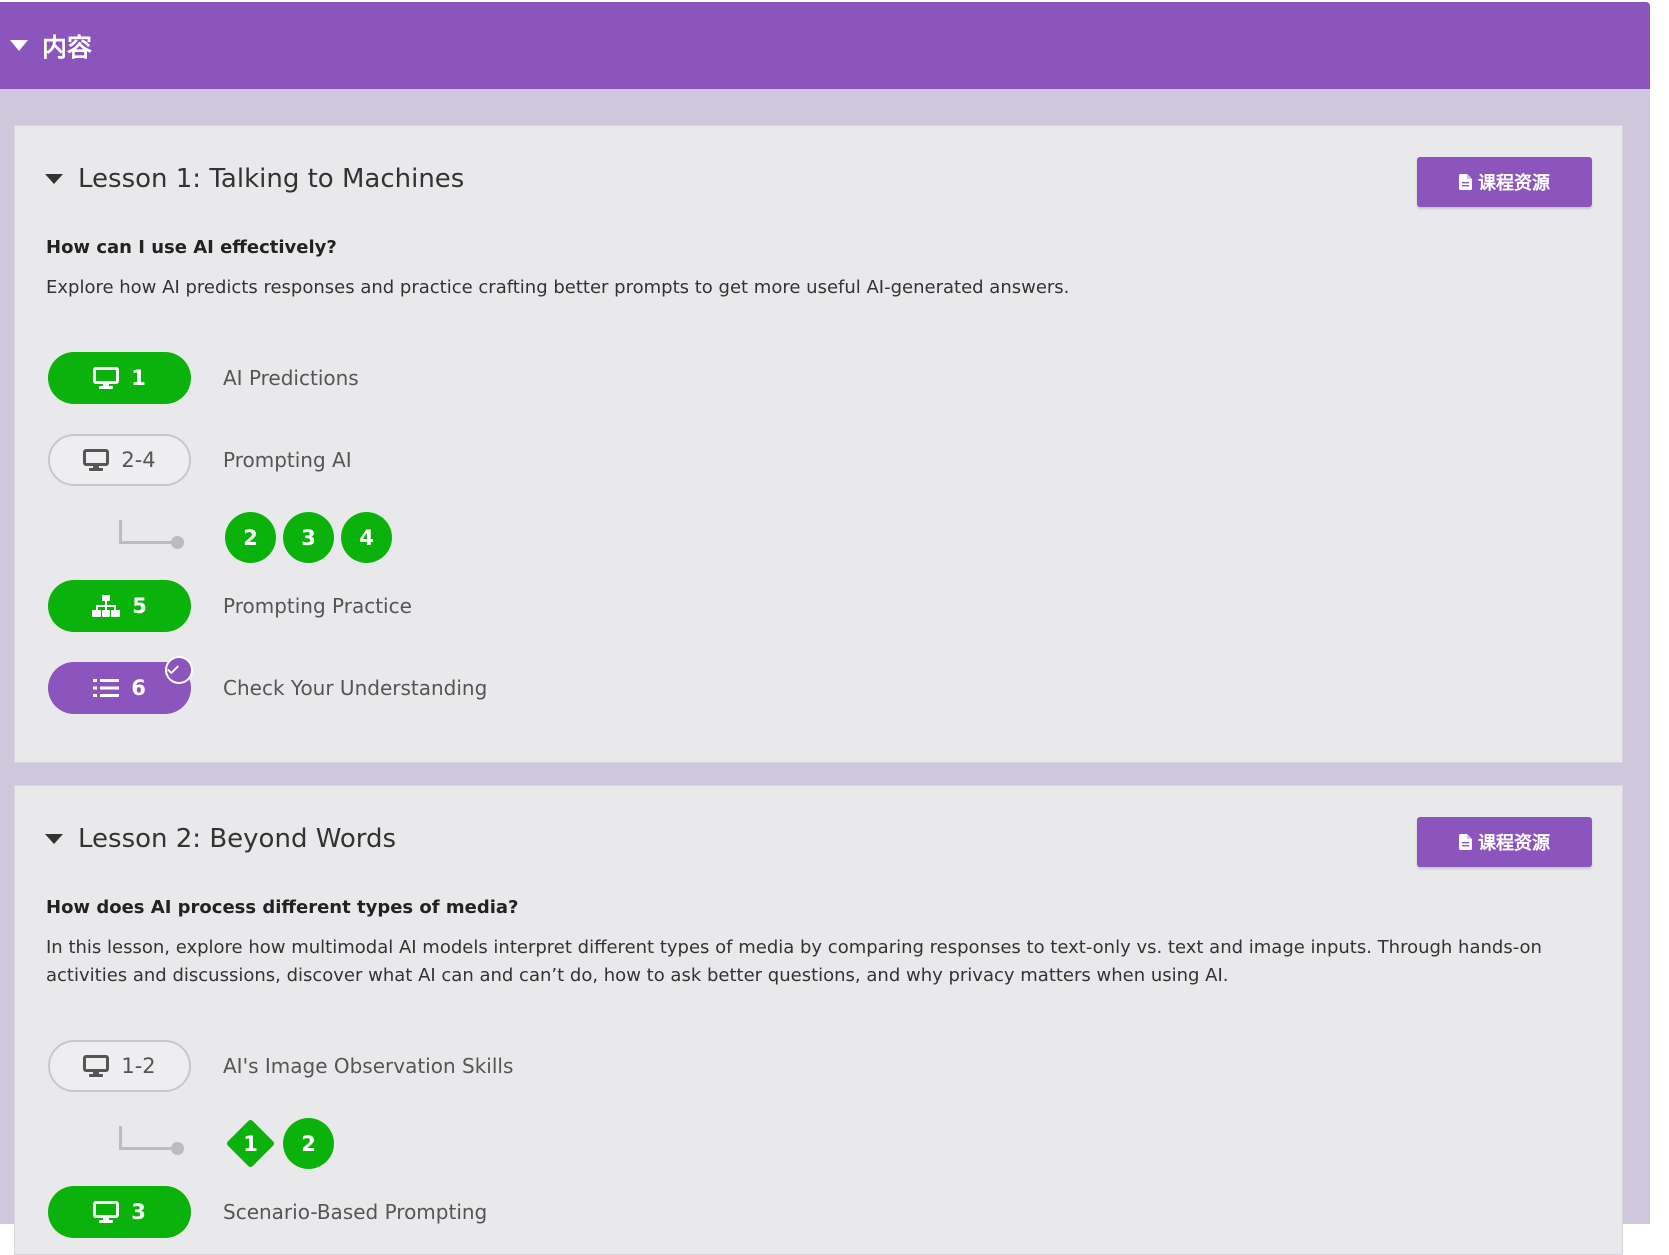 The width and height of the screenshot is (1669, 1255). I want to click on sublevel-group: 1 2, so click(283, 1143).